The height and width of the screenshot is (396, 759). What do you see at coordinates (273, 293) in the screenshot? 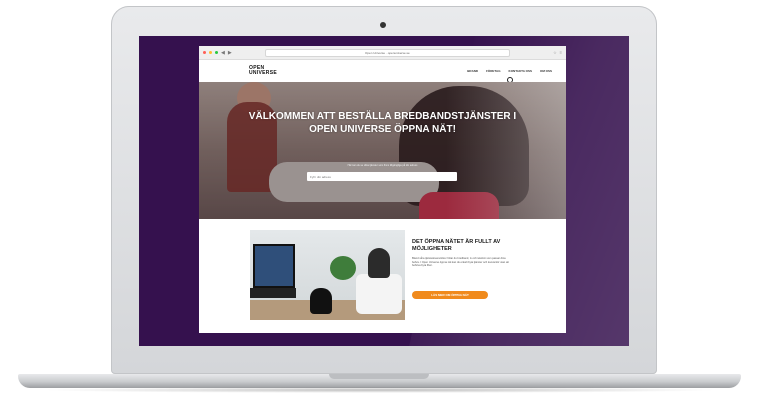
I see `photo-tv-stand` at bounding box center [273, 293].